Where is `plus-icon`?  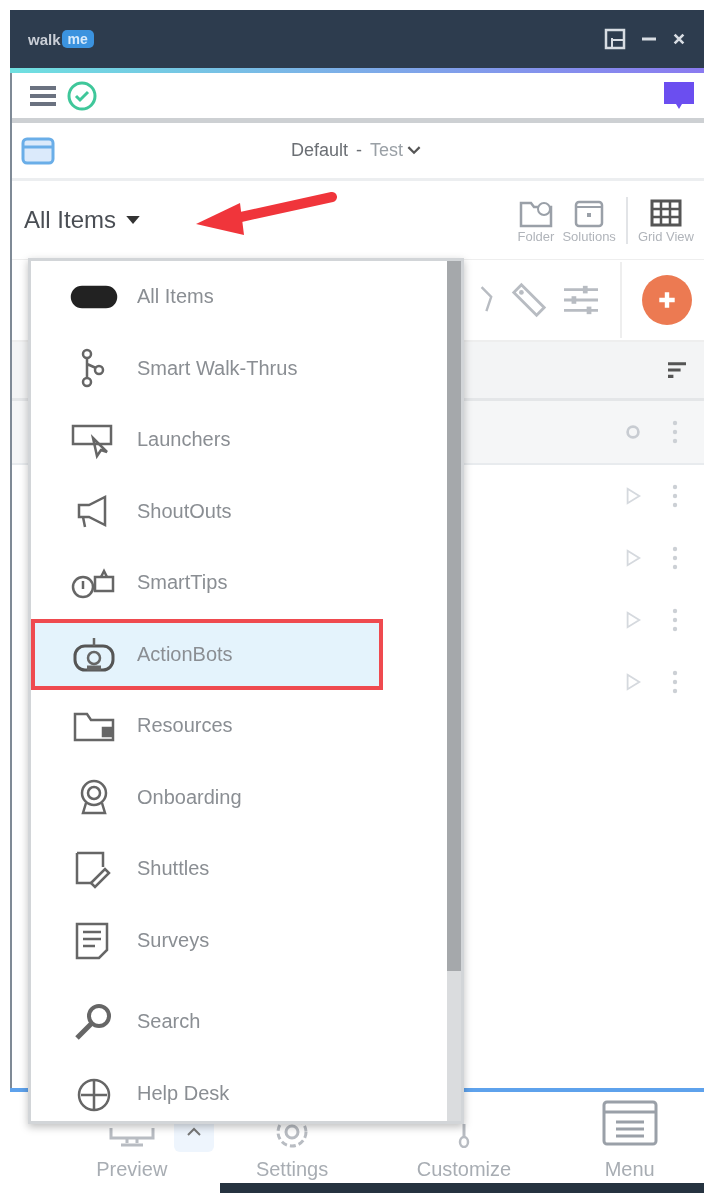 plus-icon is located at coordinates (667, 300).